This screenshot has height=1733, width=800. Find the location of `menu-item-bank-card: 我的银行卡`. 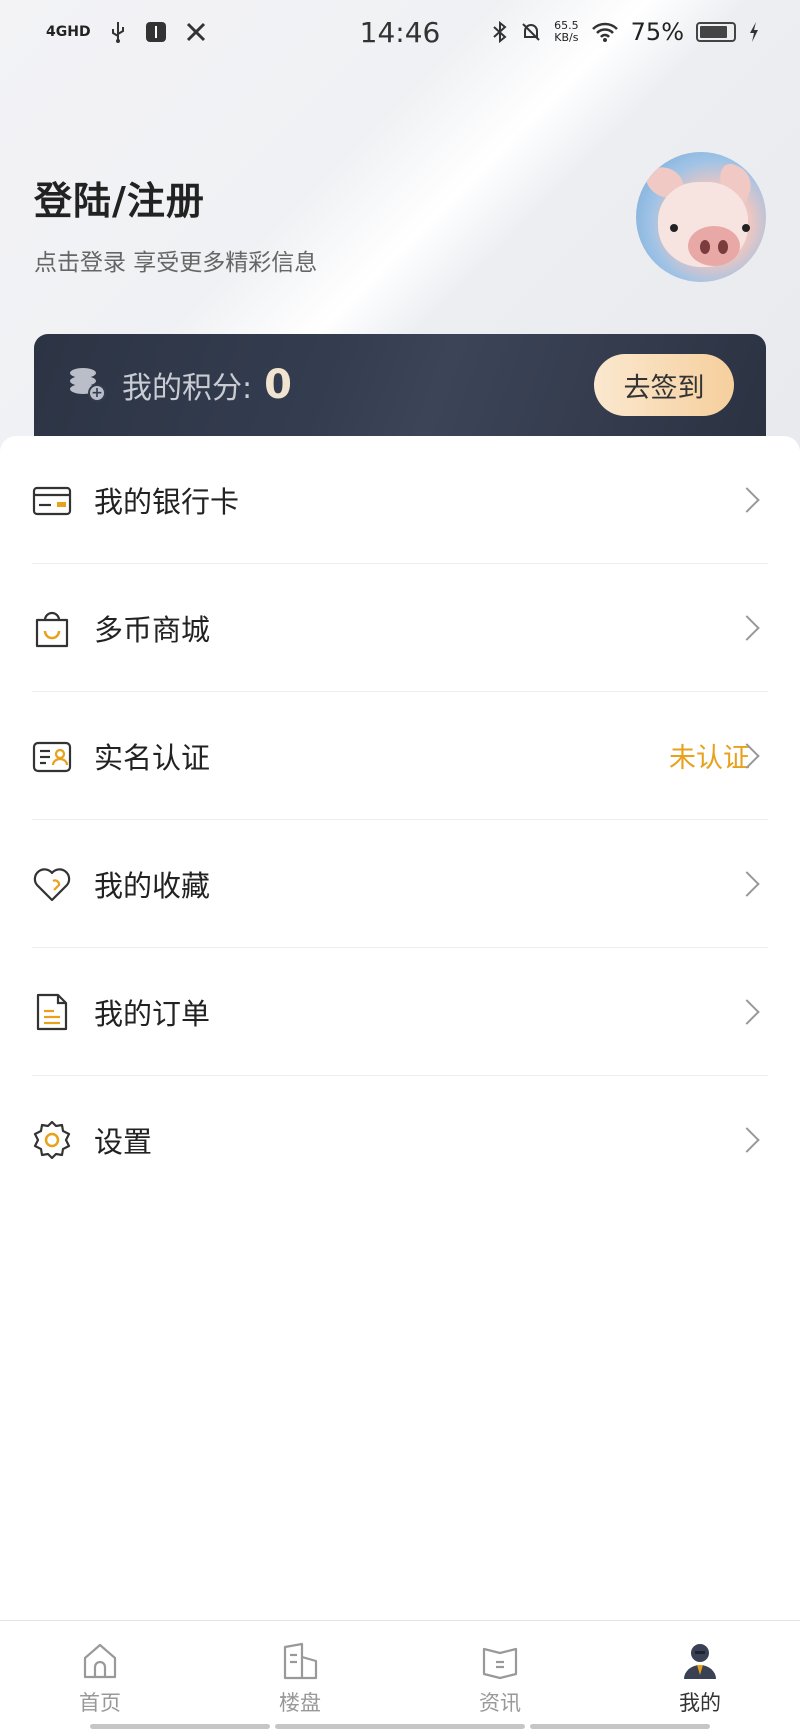

menu-item-bank-card: 我的银行卡 is located at coordinates (400, 500).